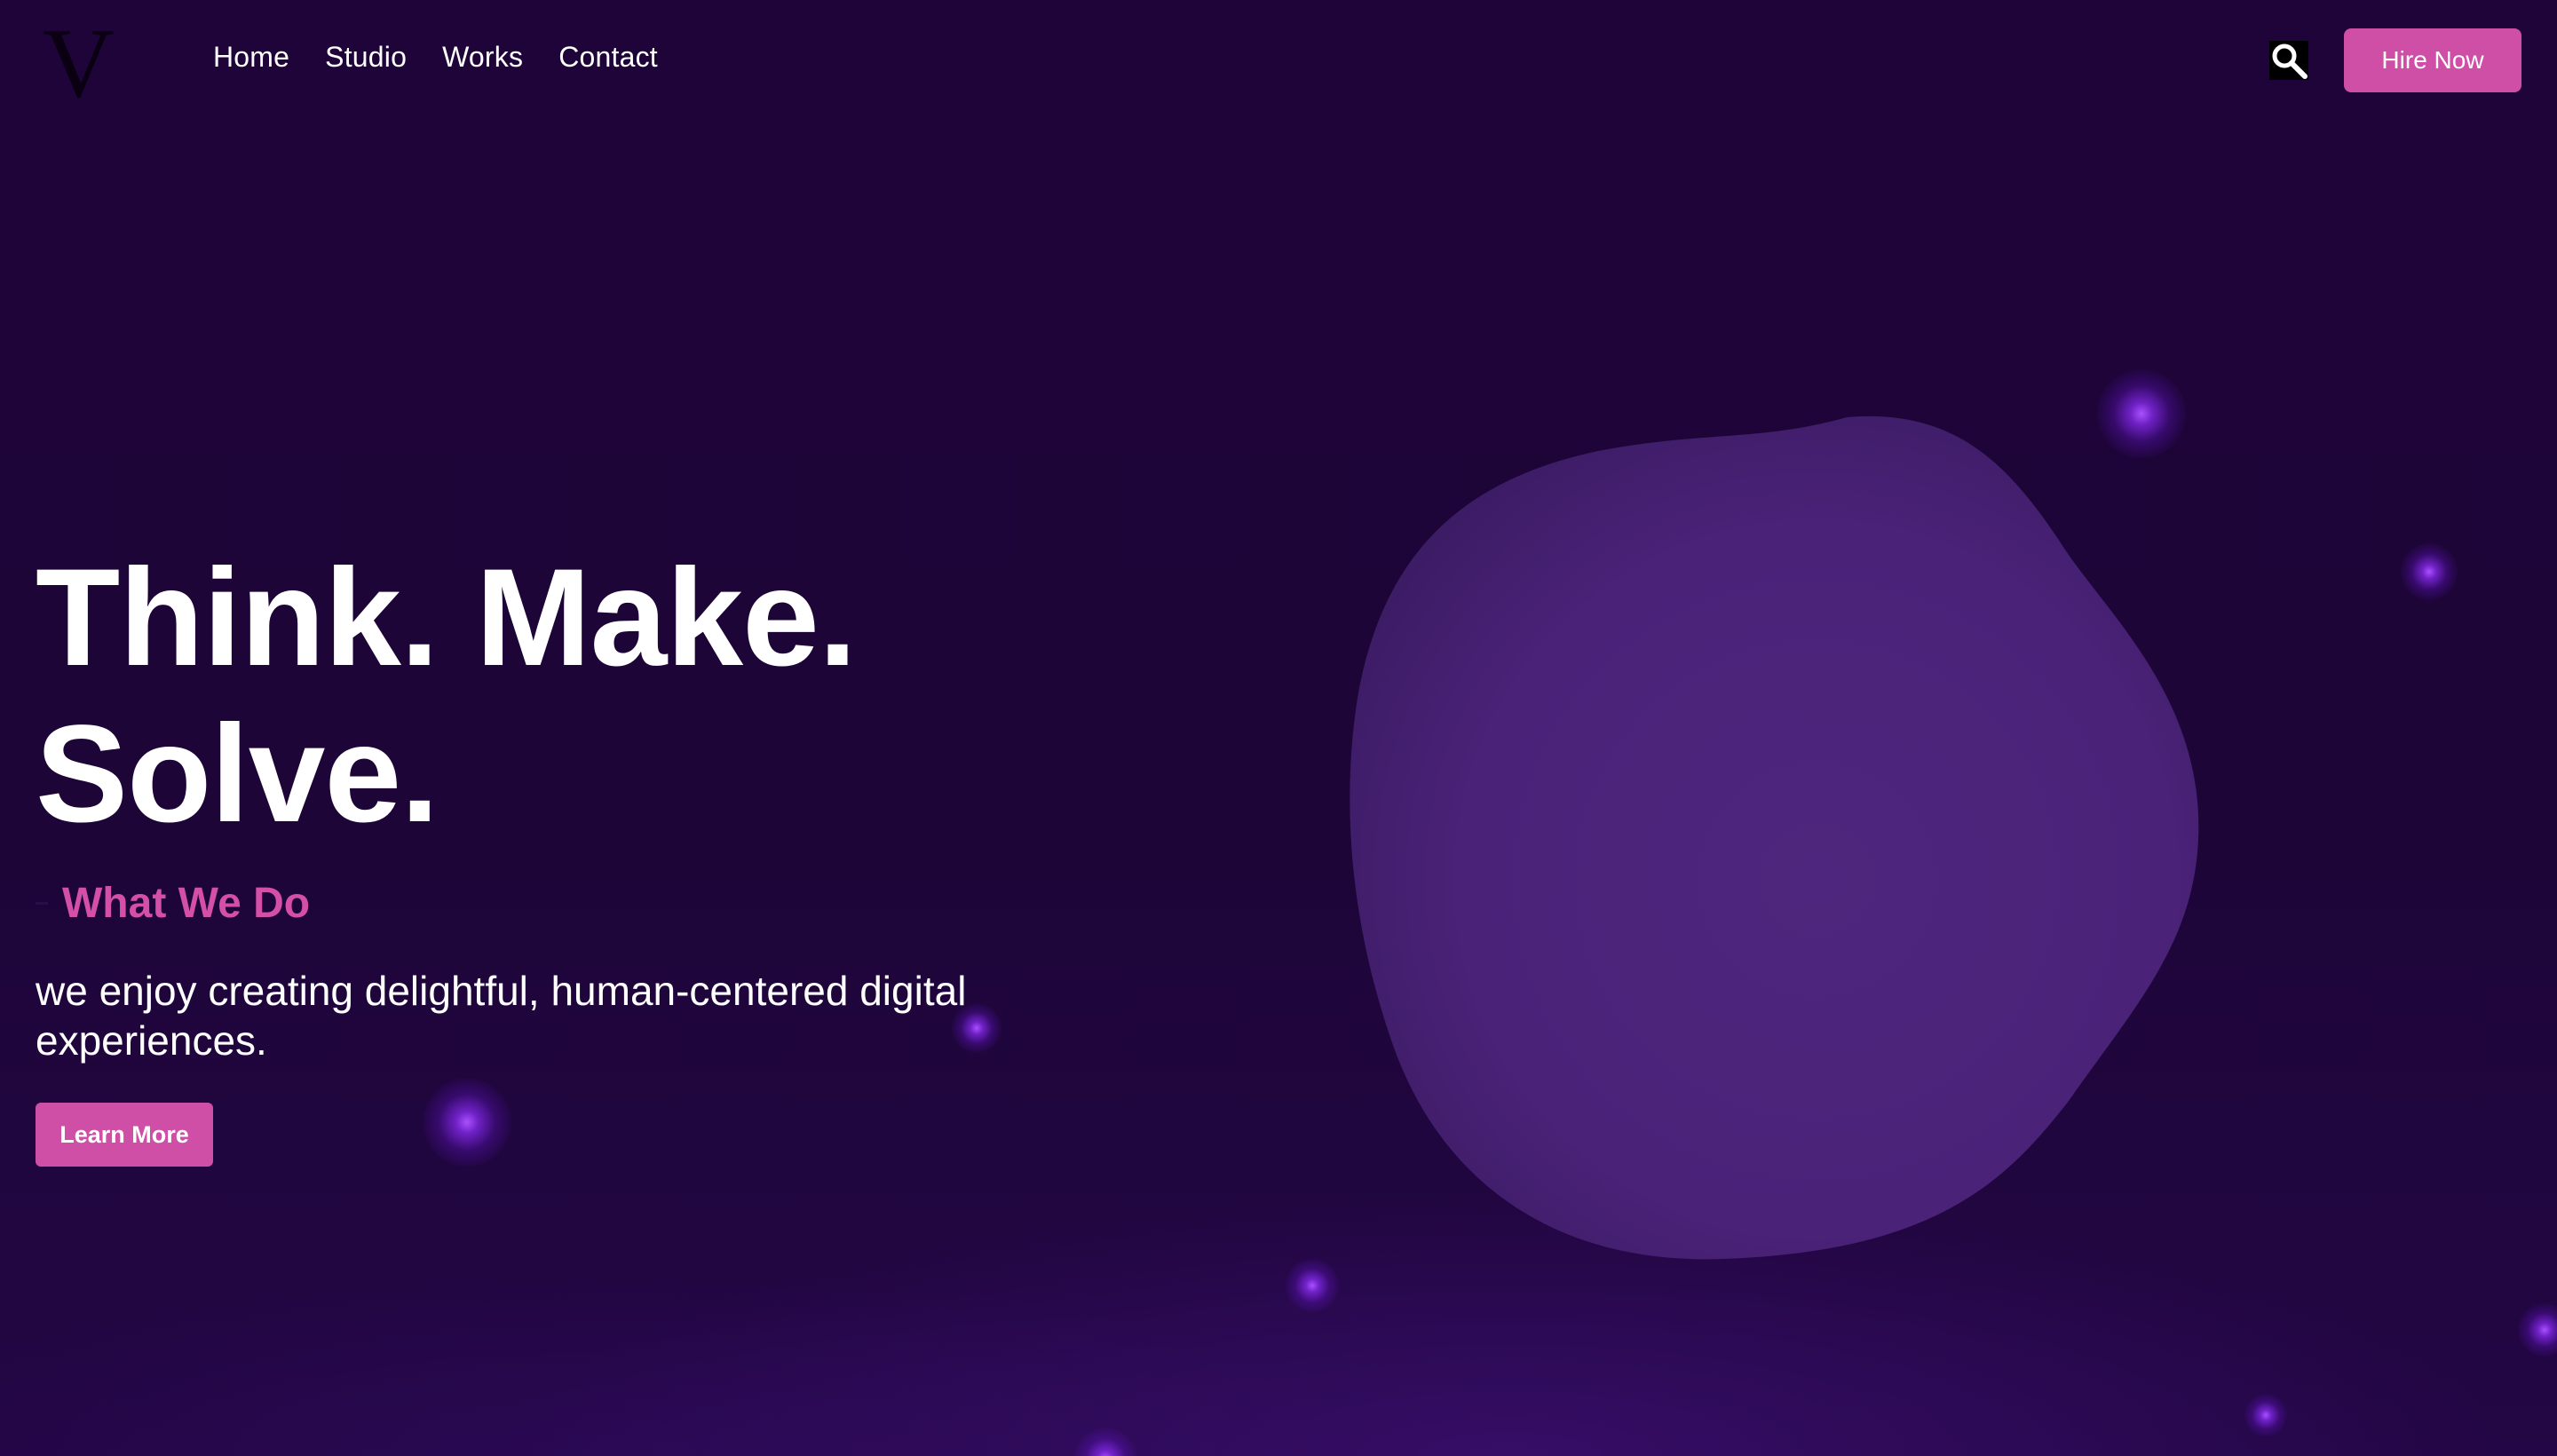  I want to click on nav-link-studio: Studio, so click(366, 57).